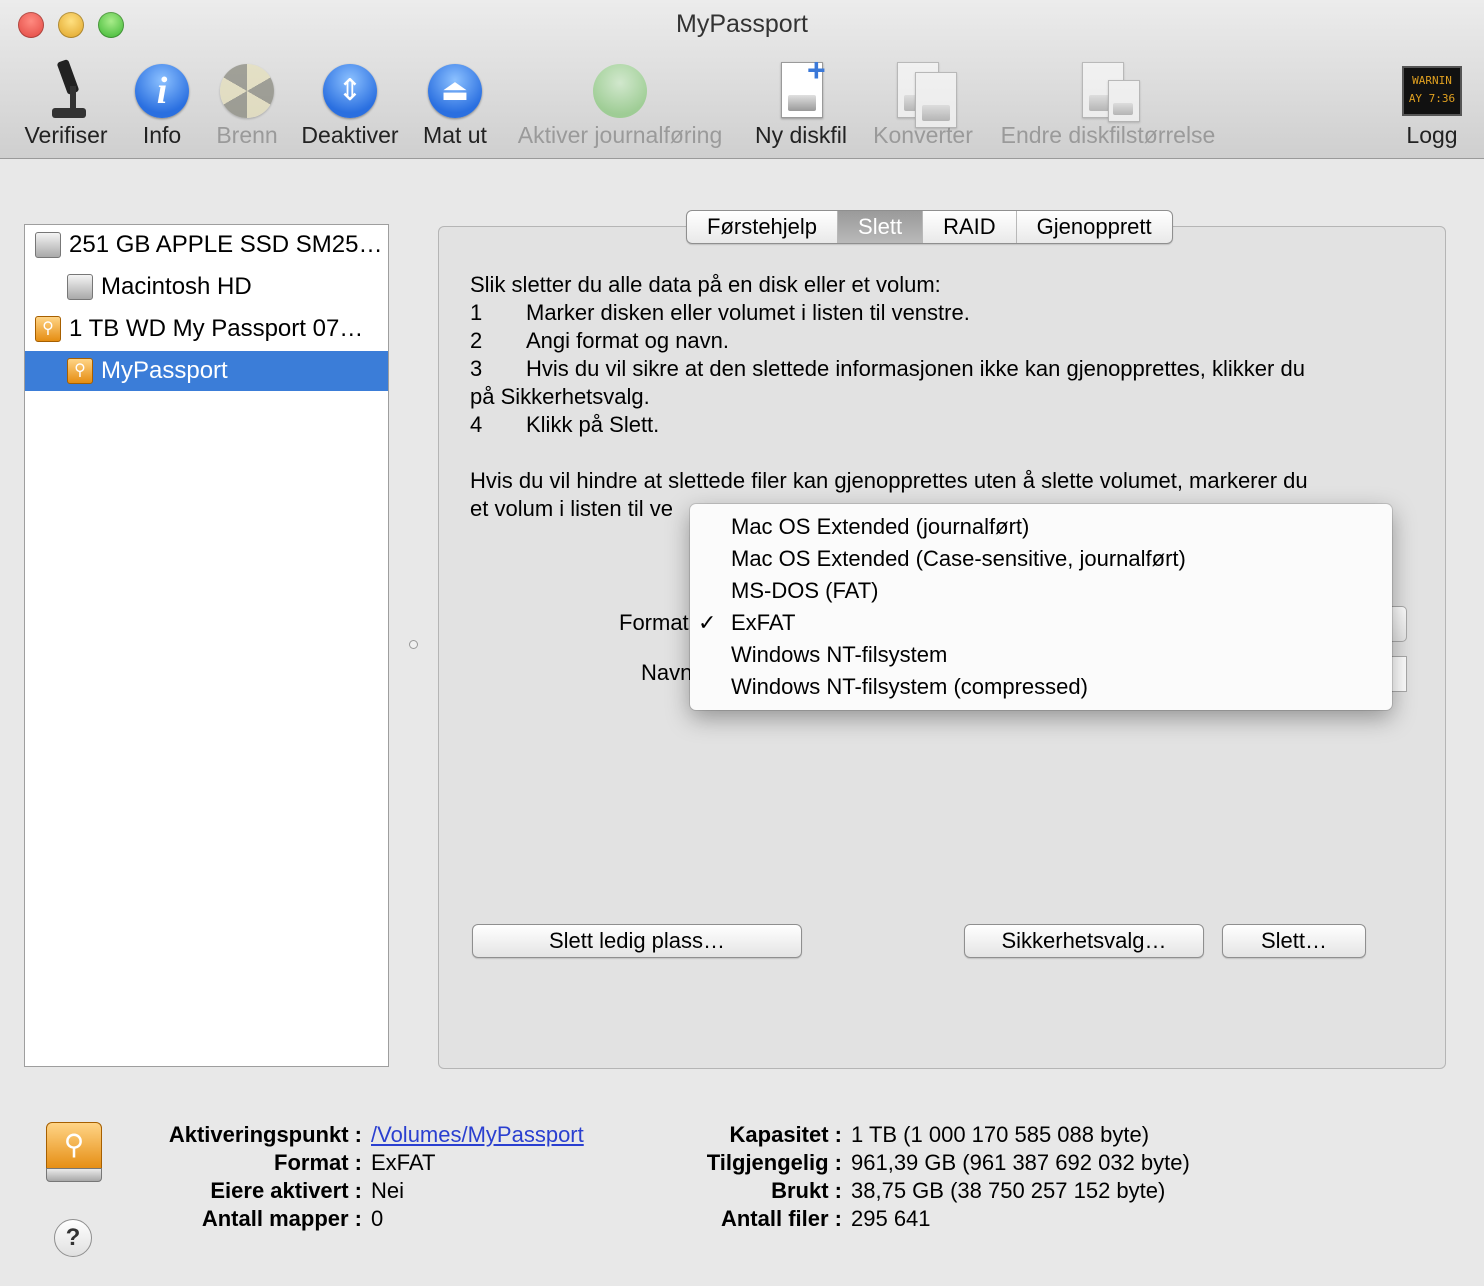 The height and width of the screenshot is (1286, 1484). I want to click on format-option-label: Windows NT-filsystem (compressed), so click(909, 686).